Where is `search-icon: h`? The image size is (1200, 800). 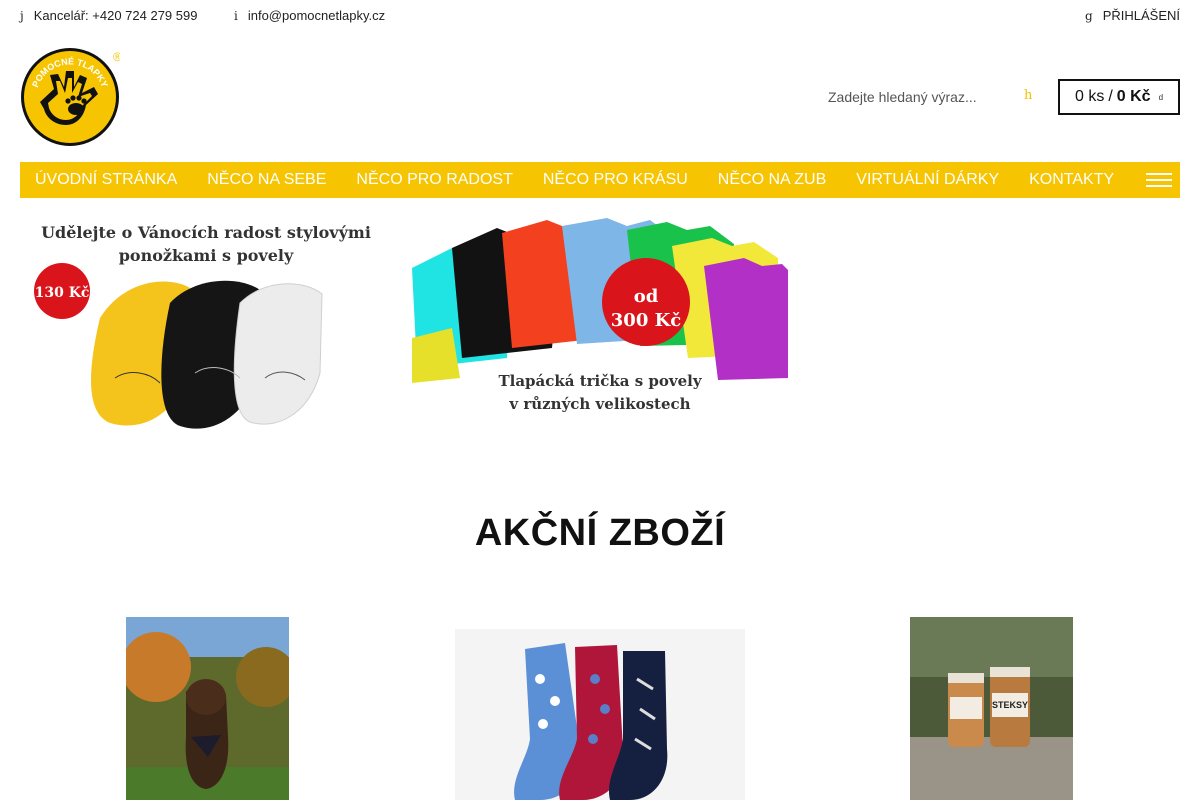 search-icon: h is located at coordinates (1028, 95).